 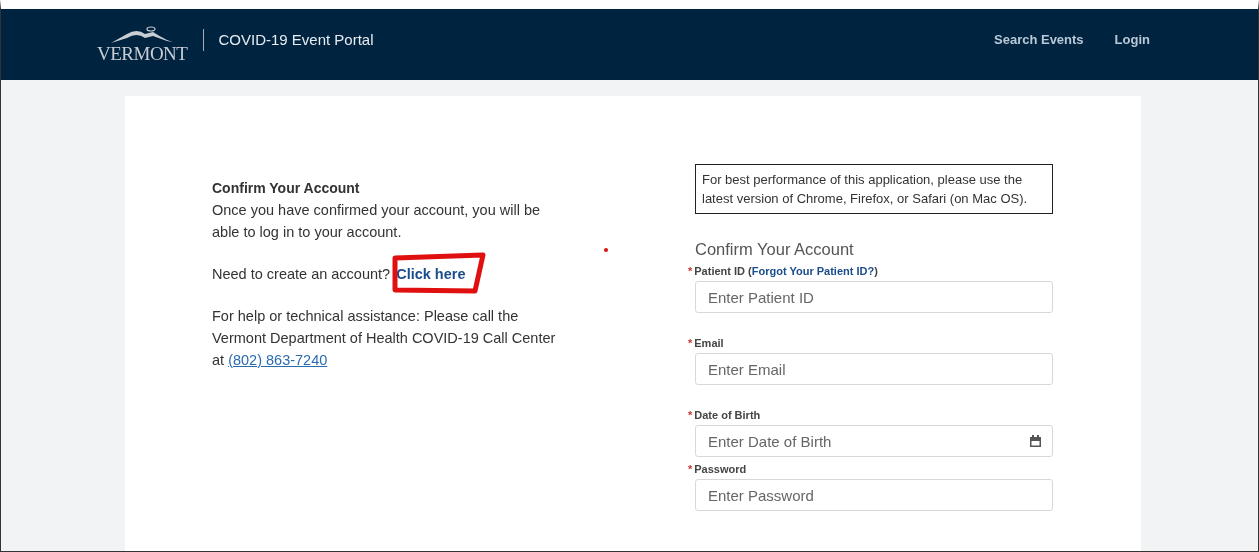 I want to click on portal-title: COVID-19 Event Portal, so click(x=296, y=39).